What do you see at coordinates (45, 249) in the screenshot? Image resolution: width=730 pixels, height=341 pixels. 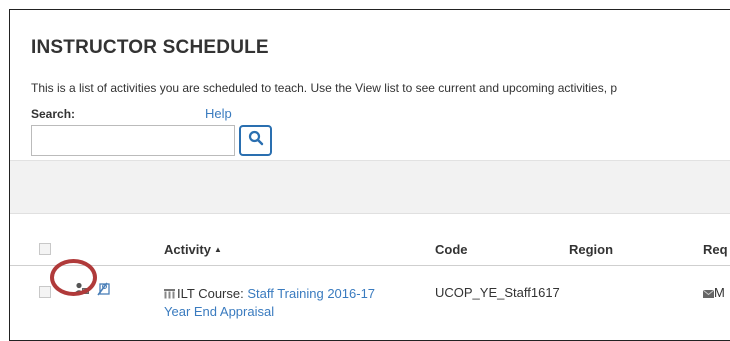 I see `select-all-checkbox` at bounding box center [45, 249].